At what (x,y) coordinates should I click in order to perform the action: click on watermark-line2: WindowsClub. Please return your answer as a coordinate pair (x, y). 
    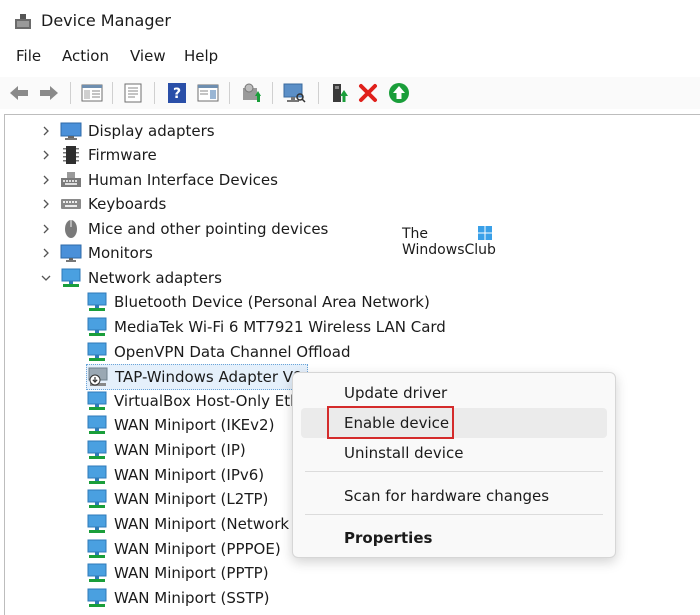
    Looking at the image, I should click on (449, 250).